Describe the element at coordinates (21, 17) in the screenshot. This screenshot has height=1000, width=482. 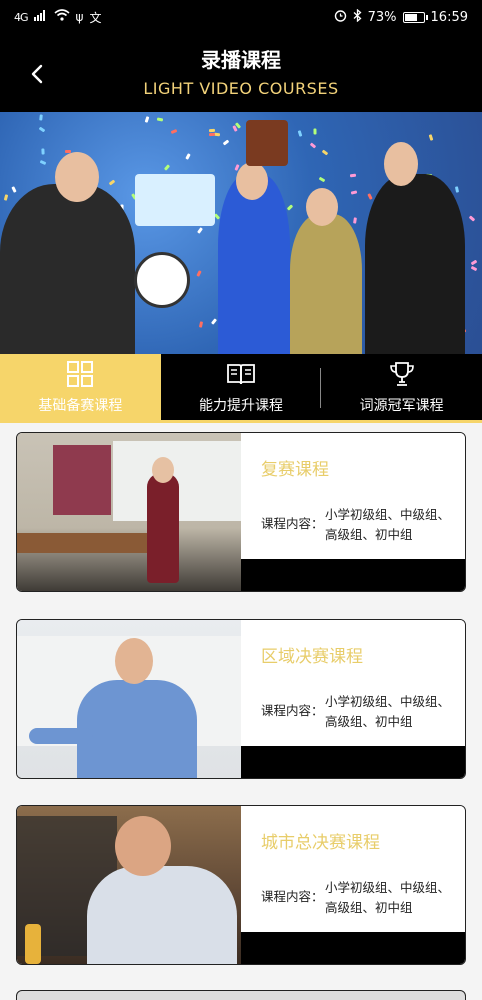
I see `network-type: 4G` at that location.